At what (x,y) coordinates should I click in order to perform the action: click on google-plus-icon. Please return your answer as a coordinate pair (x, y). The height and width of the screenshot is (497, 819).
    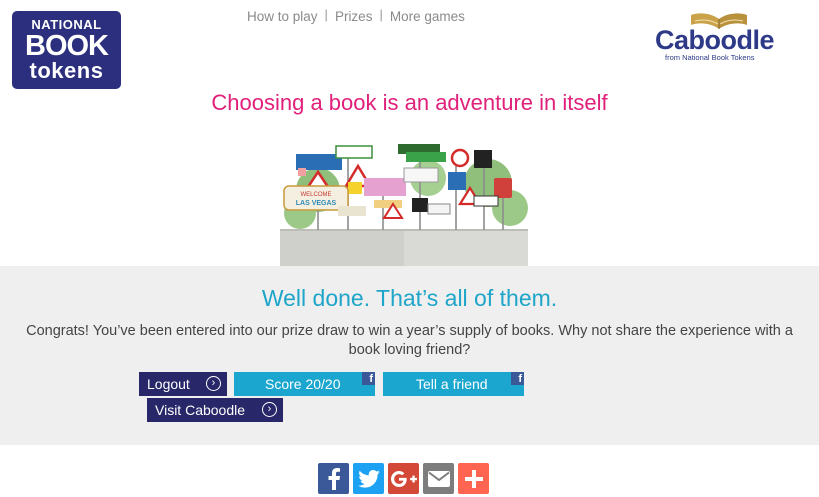
    Looking at the image, I should click on (403, 478).